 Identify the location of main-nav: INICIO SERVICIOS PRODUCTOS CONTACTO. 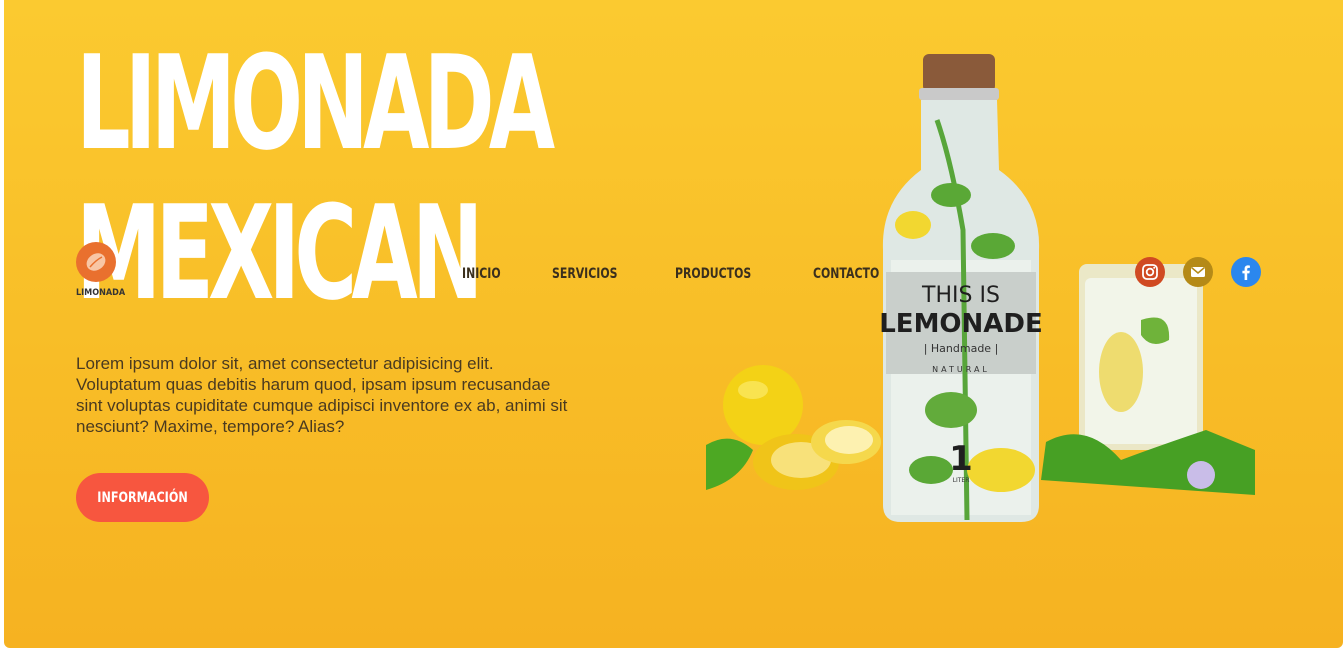
(680, 274).